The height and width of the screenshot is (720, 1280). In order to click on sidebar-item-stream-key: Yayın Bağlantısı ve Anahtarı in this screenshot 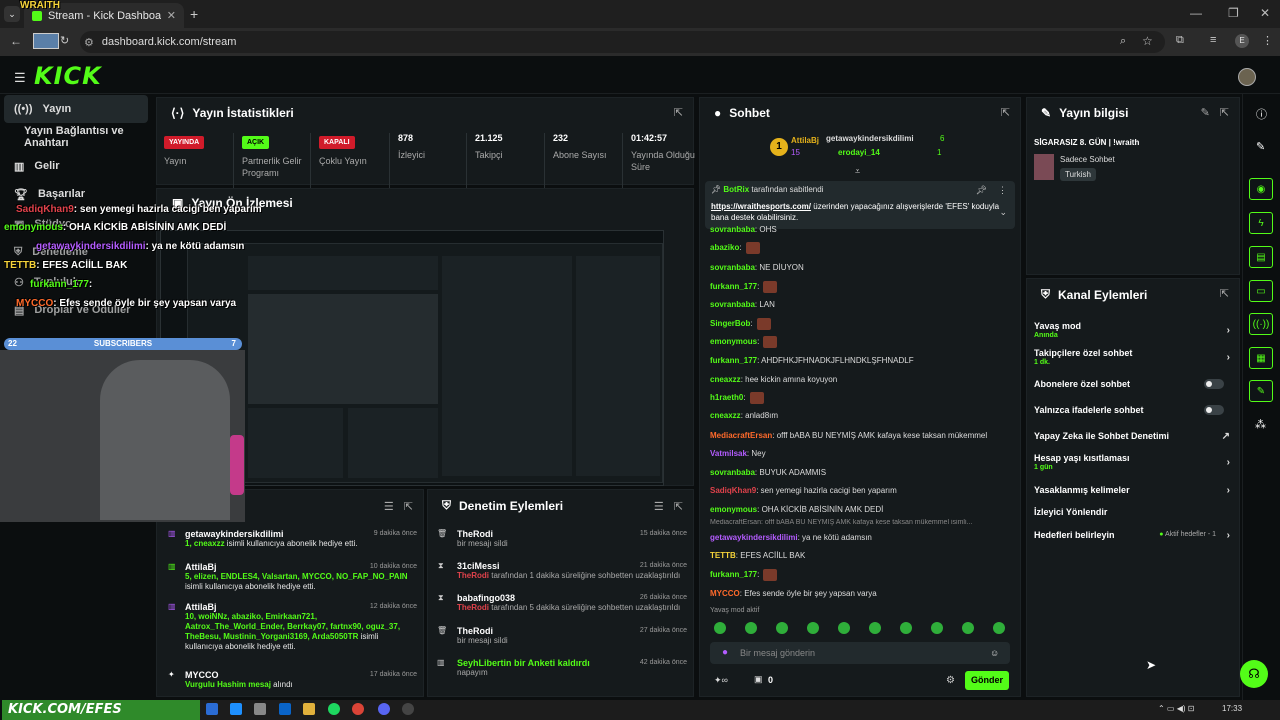, I will do `click(76, 137)`.